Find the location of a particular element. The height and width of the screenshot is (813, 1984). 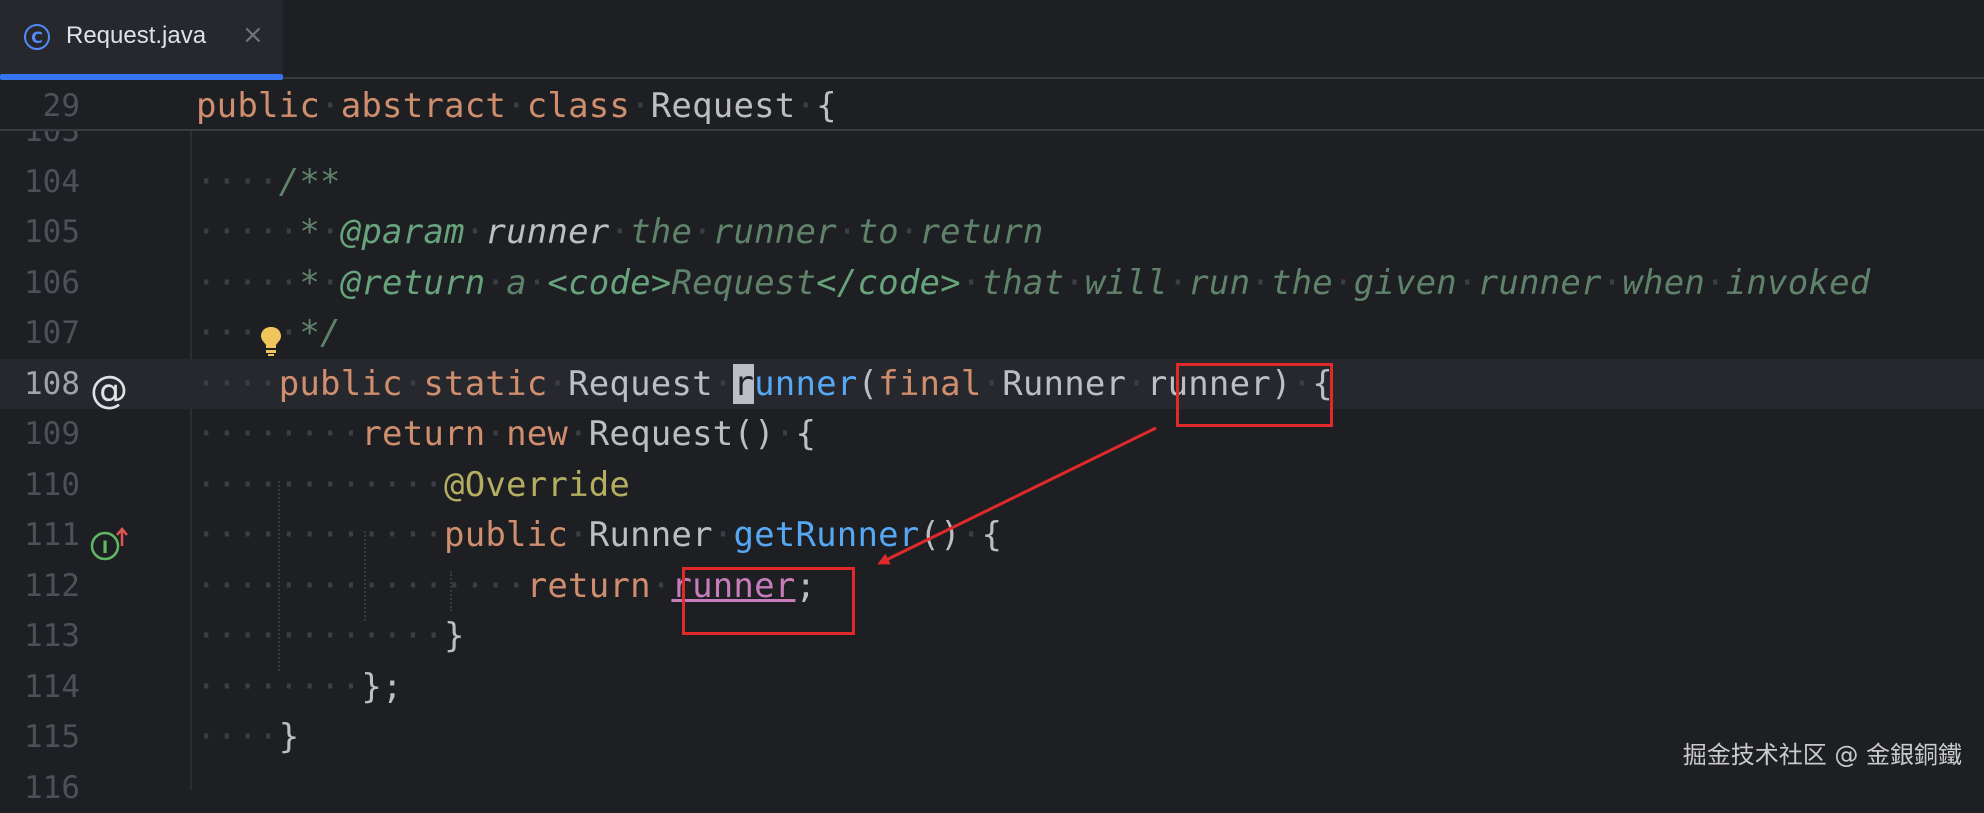

annotation-arrow is located at coordinates (1017, 495).